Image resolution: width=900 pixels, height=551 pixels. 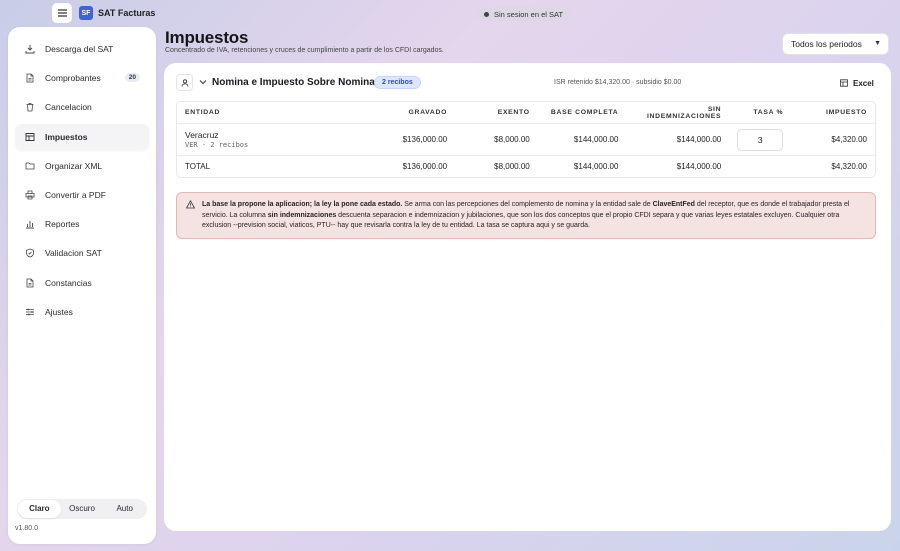 What do you see at coordinates (190, 204) in the screenshot?
I see `warning-icon` at bounding box center [190, 204].